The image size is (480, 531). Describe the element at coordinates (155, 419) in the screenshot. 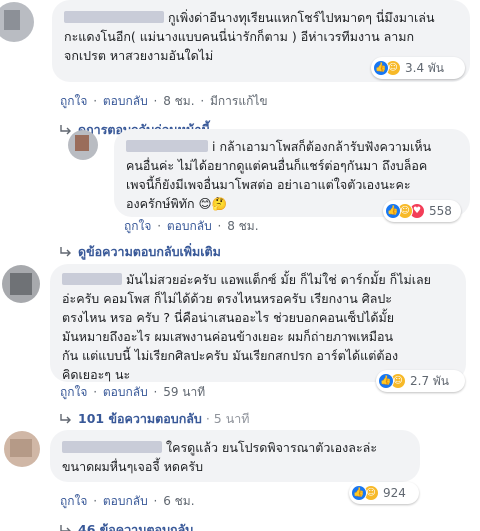

I see `replies-count-link: 101 ข้อความตอบกลับ · 5 นาที` at that location.